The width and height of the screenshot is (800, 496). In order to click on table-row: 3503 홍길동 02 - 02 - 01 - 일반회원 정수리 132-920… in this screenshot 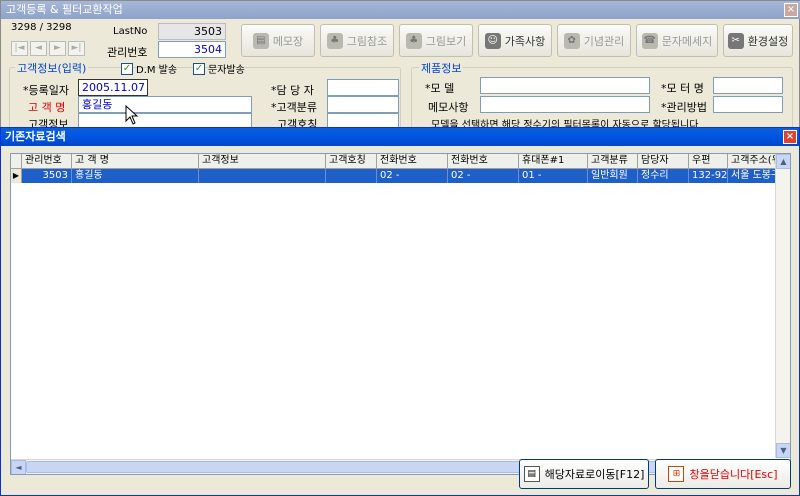, I will do `click(400, 176)`.